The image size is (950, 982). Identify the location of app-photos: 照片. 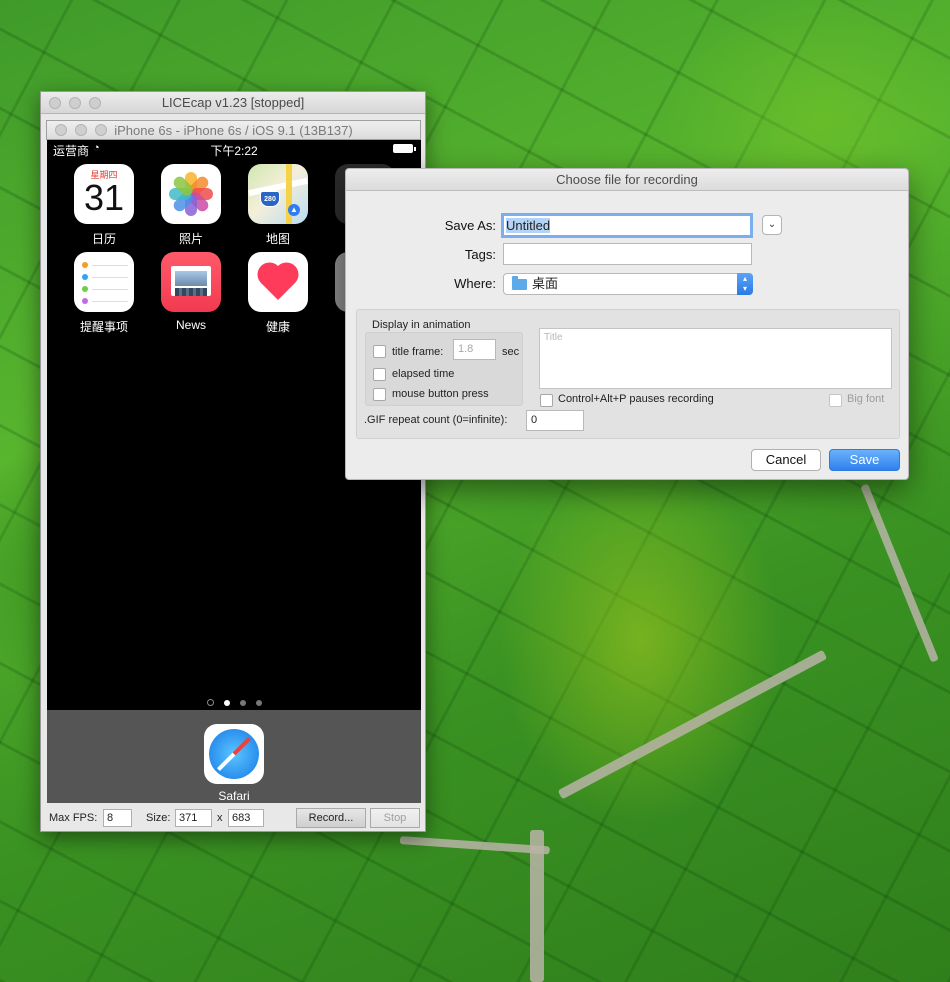
(191, 205).